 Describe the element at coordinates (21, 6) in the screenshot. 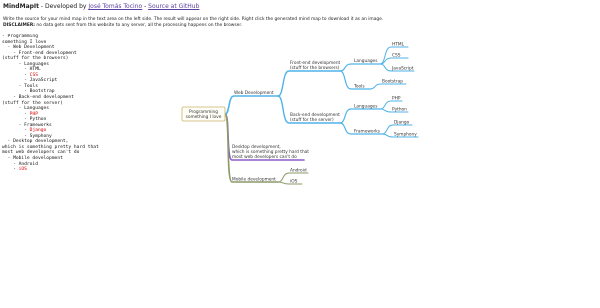

I see `app-title: MindMapIt` at that location.